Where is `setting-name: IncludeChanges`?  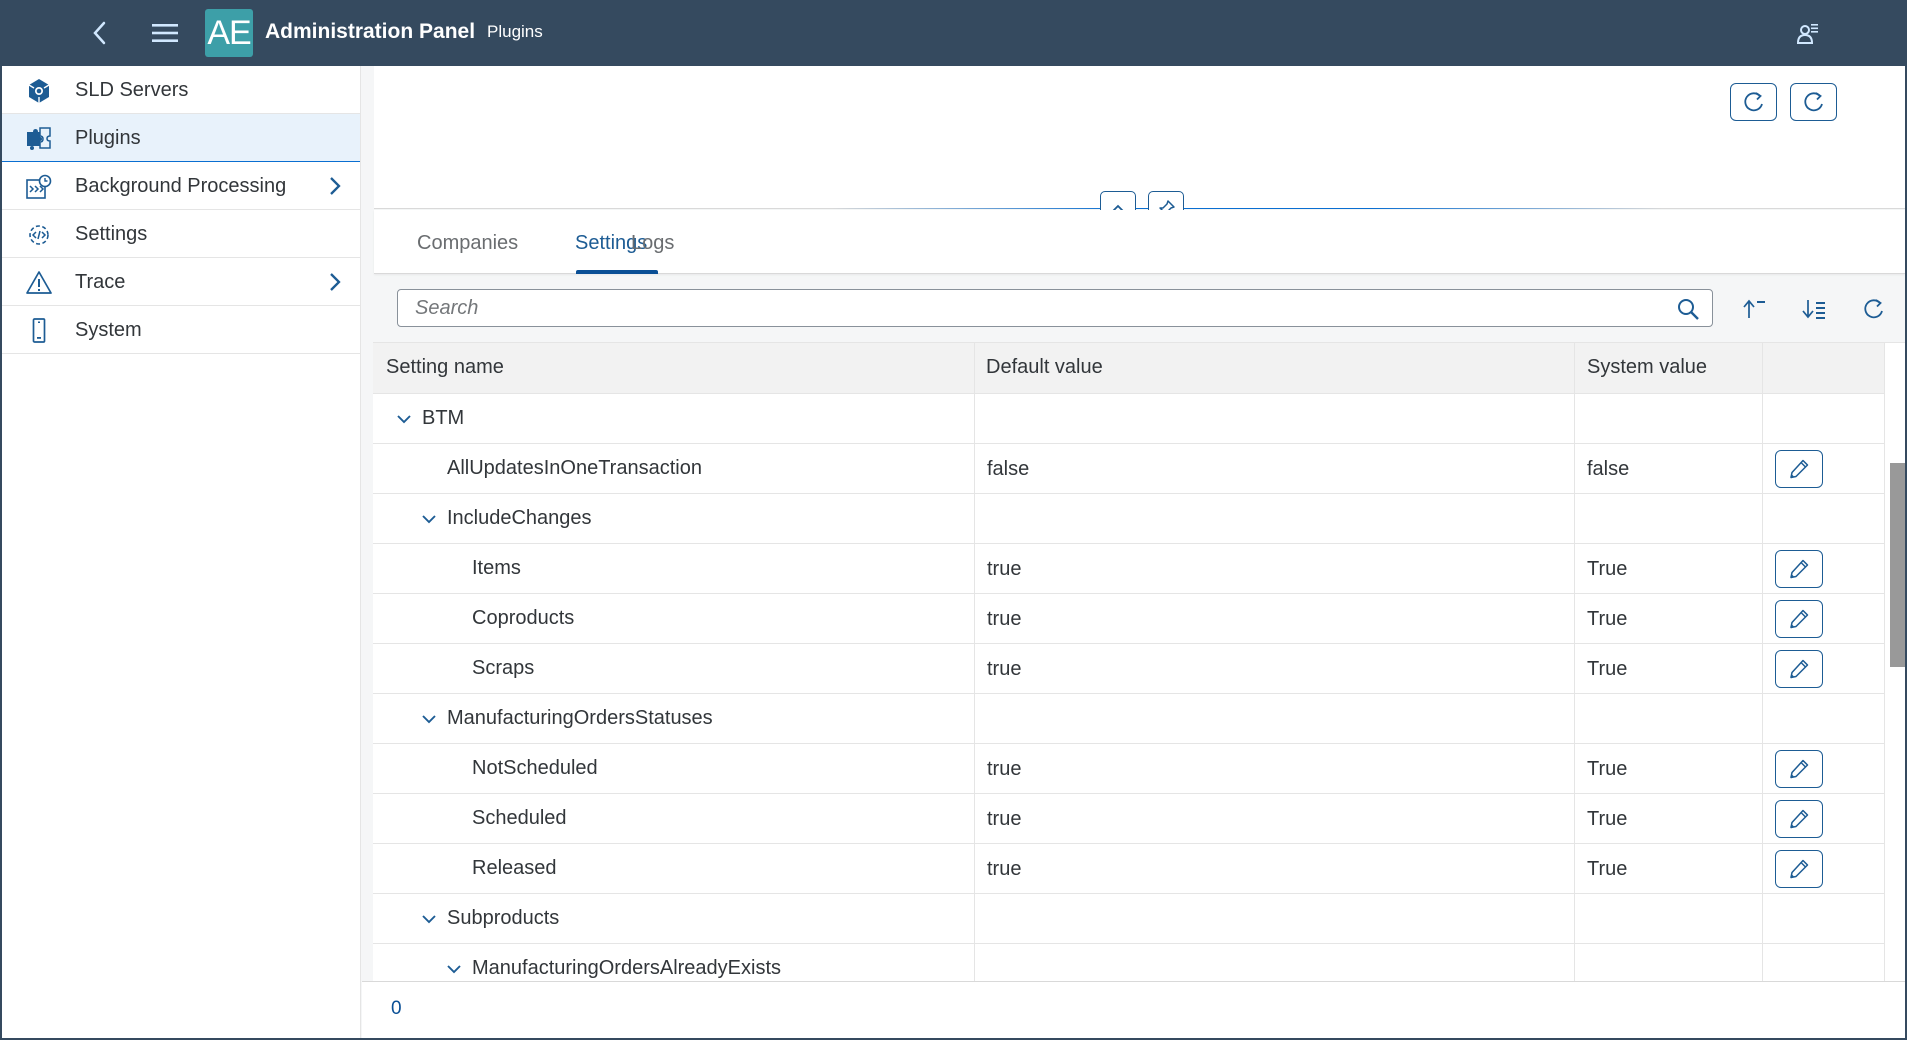 setting-name: IncludeChanges is located at coordinates (519, 518).